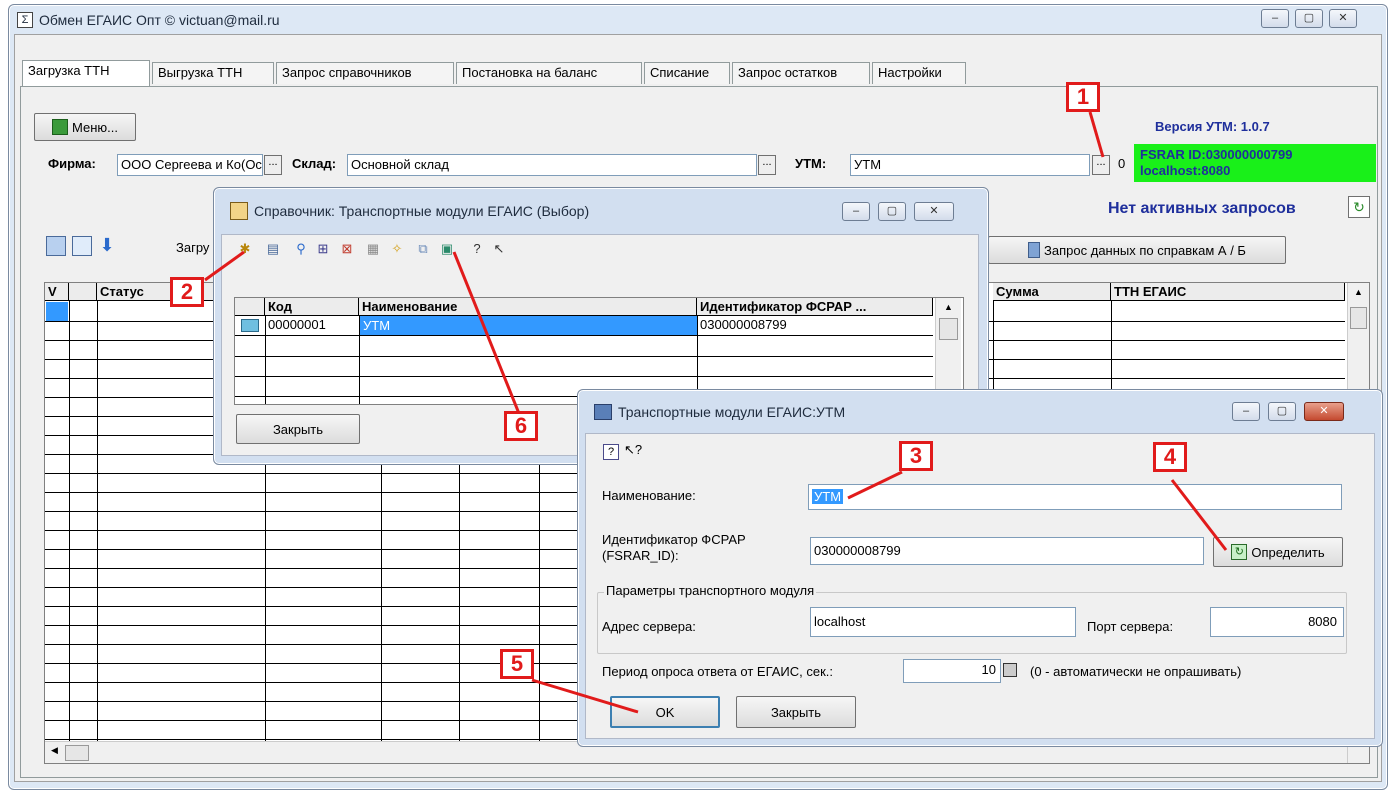 This screenshot has height=796, width=1392. I want to click on port-field: 8080, so click(1277, 622).